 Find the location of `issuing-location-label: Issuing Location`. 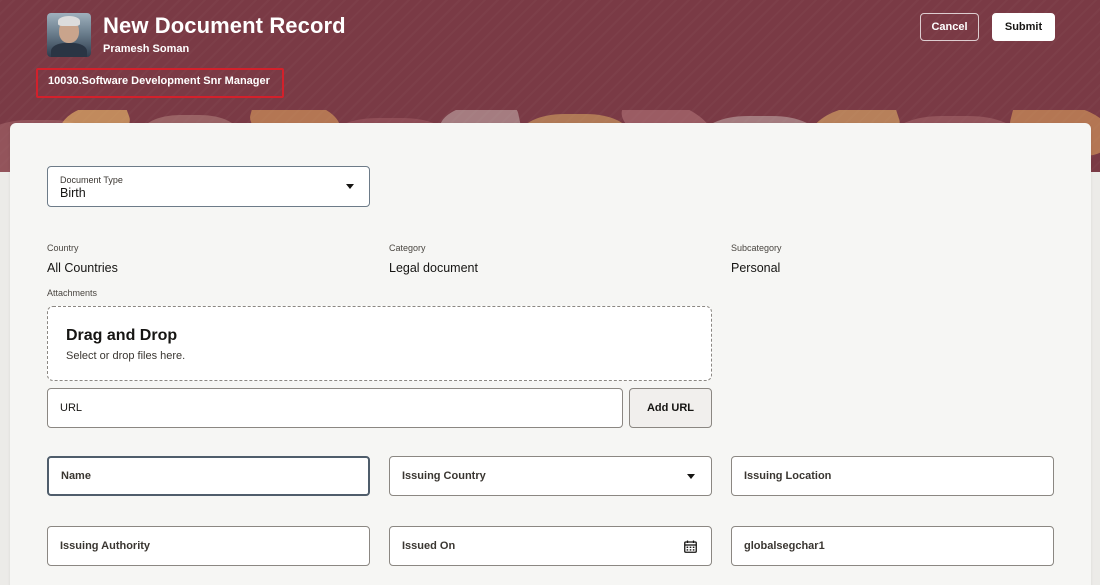

issuing-location-label: Issuing Location is located at coordinates (788, 476).